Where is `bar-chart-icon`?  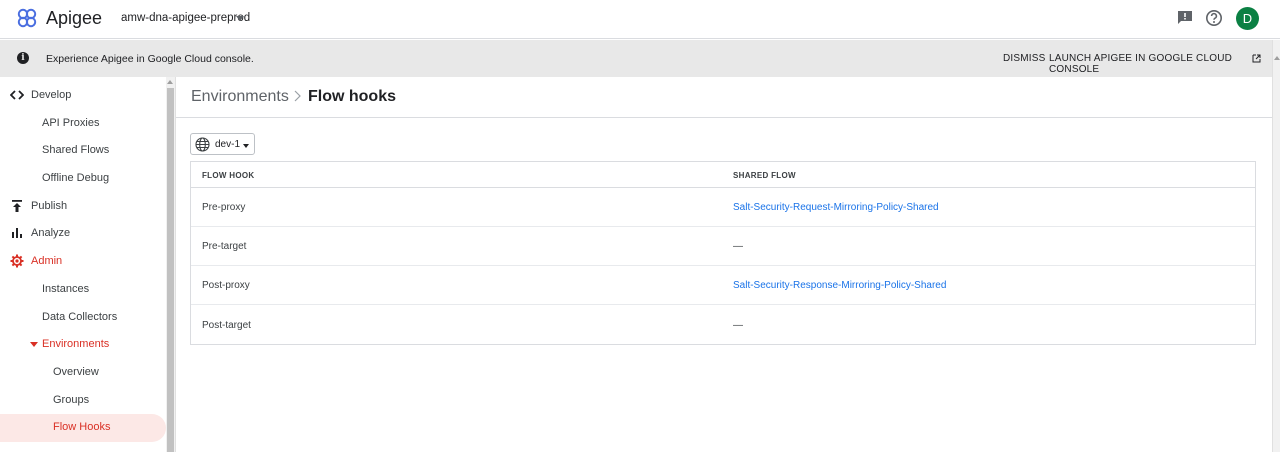
bar-chart-icon is located at coordinates (17, 233).